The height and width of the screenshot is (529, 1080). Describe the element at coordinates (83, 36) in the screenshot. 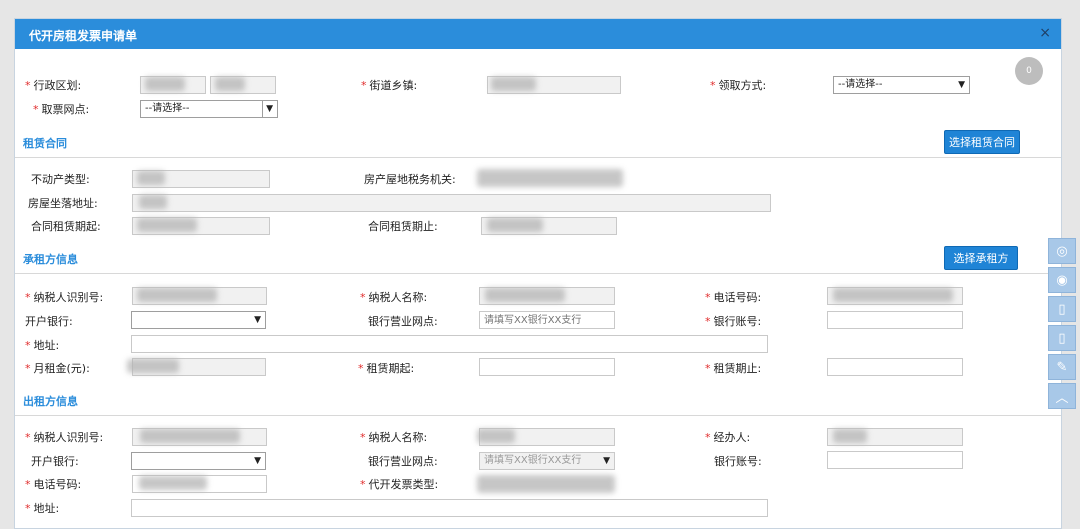

I see `dialog-title: 代开房租发票申请单` at that location.